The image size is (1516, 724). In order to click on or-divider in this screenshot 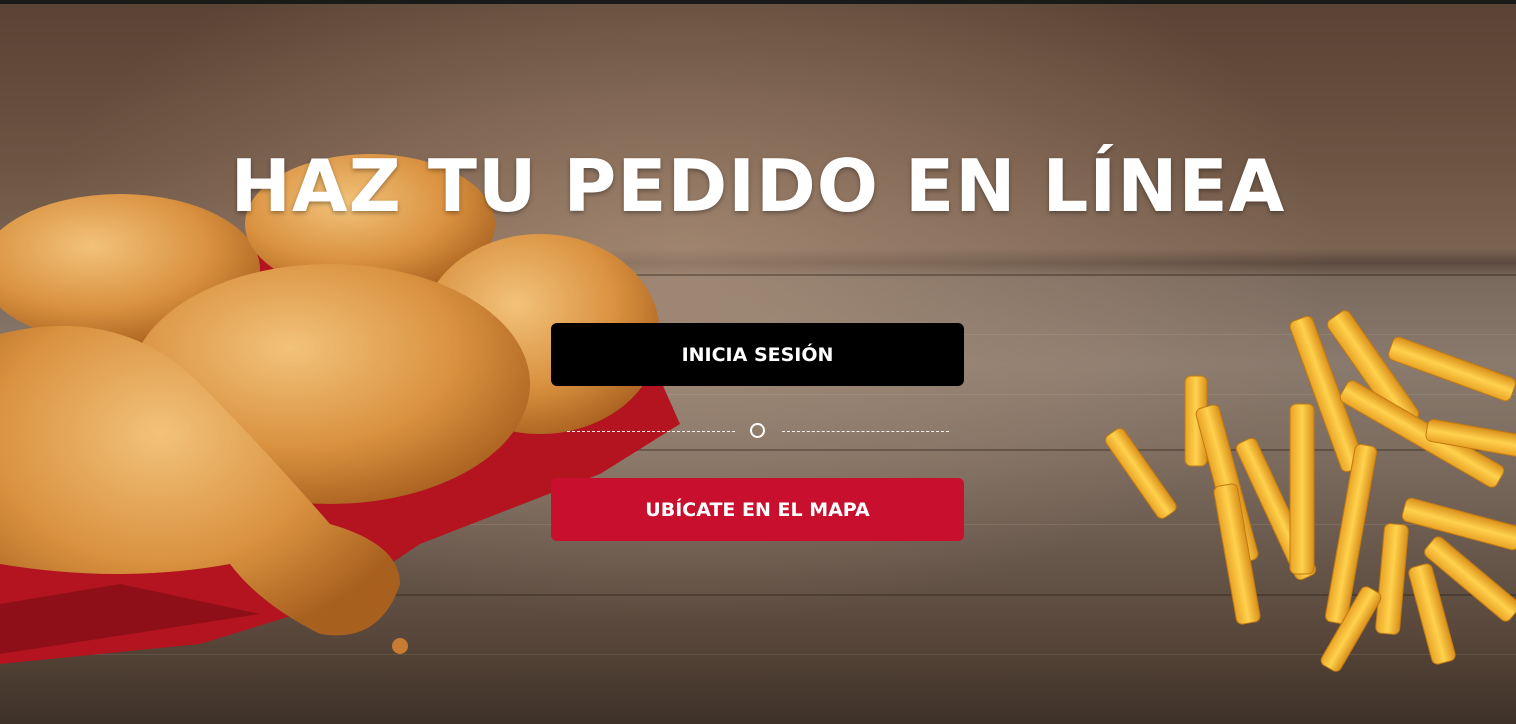, I will do `click(758, 431)`.